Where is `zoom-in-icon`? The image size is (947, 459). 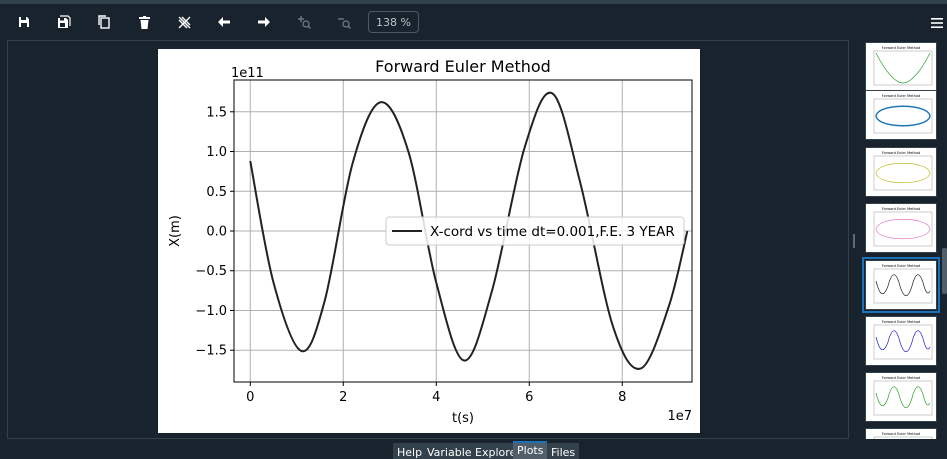
zoom-in-icon is located at coordinates (304, 22).